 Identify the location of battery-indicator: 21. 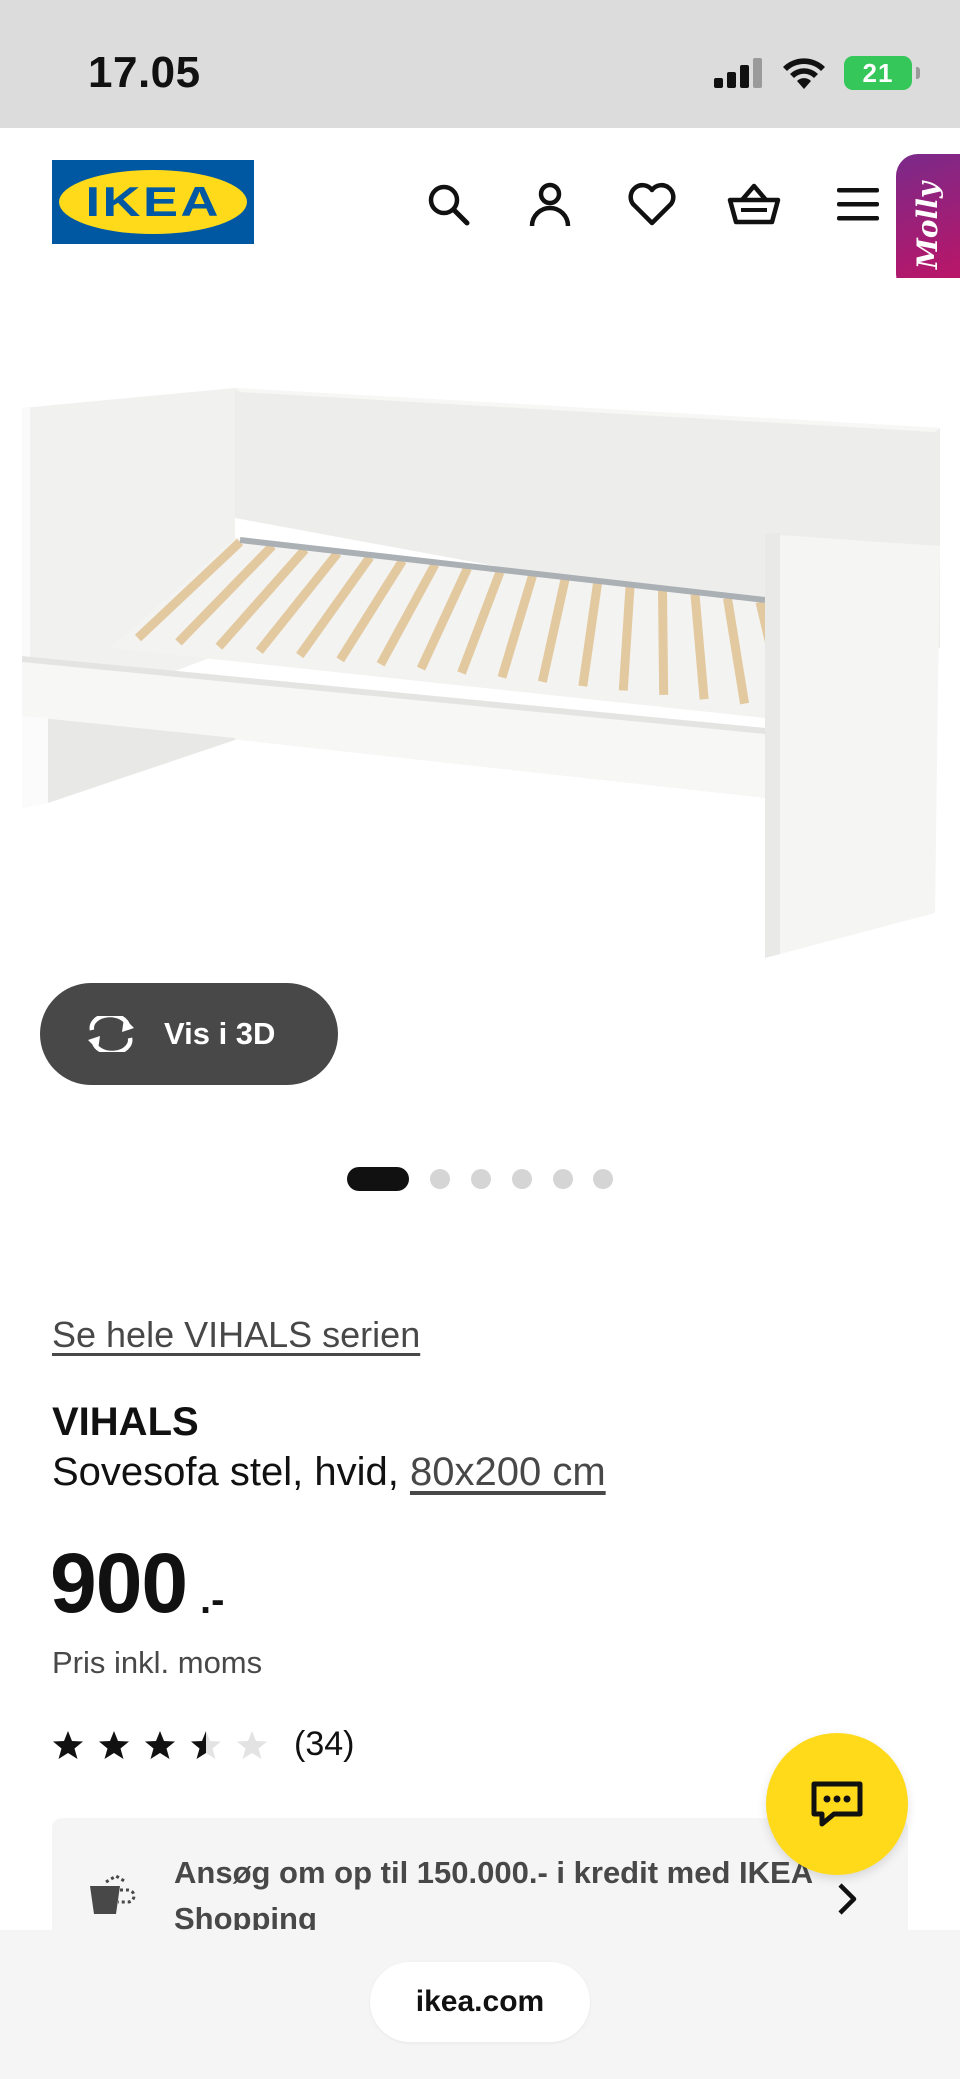
(882, 73).